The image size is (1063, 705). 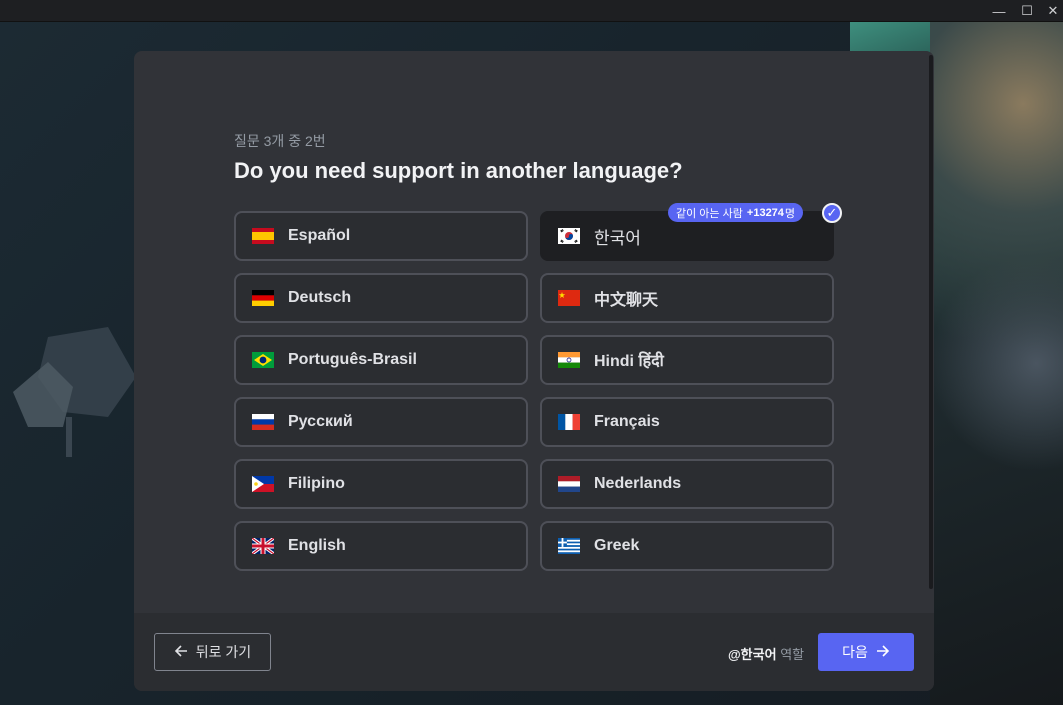 What do you see at coordinates (996, 363) in the screenshot?
I see `robot-illustration` at bounding box center [996, 363].